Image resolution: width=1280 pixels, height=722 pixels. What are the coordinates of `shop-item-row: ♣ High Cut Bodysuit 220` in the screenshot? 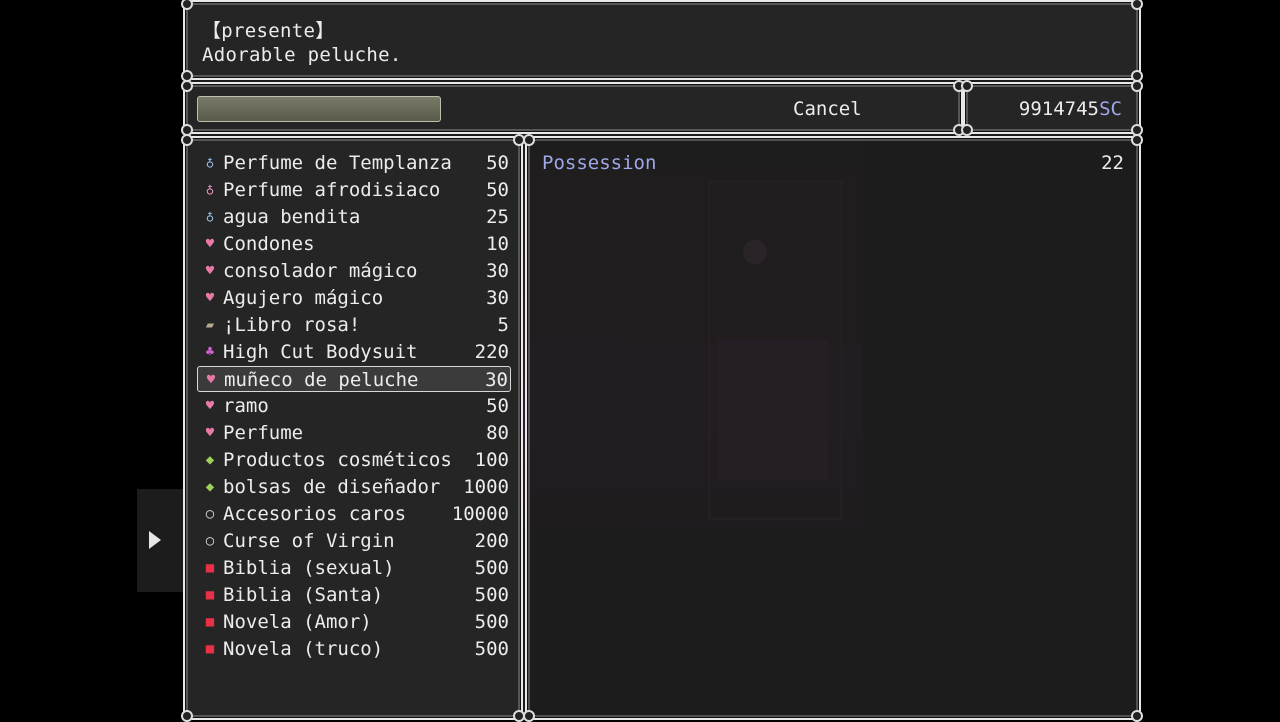 It's located at (354, 352).